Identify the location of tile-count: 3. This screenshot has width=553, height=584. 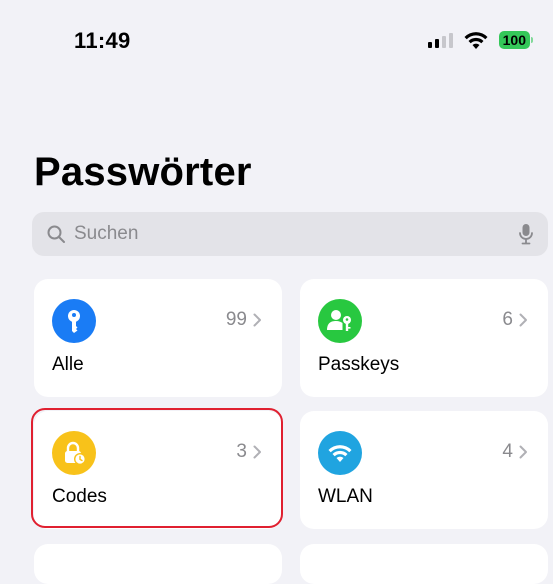
(249, 452).